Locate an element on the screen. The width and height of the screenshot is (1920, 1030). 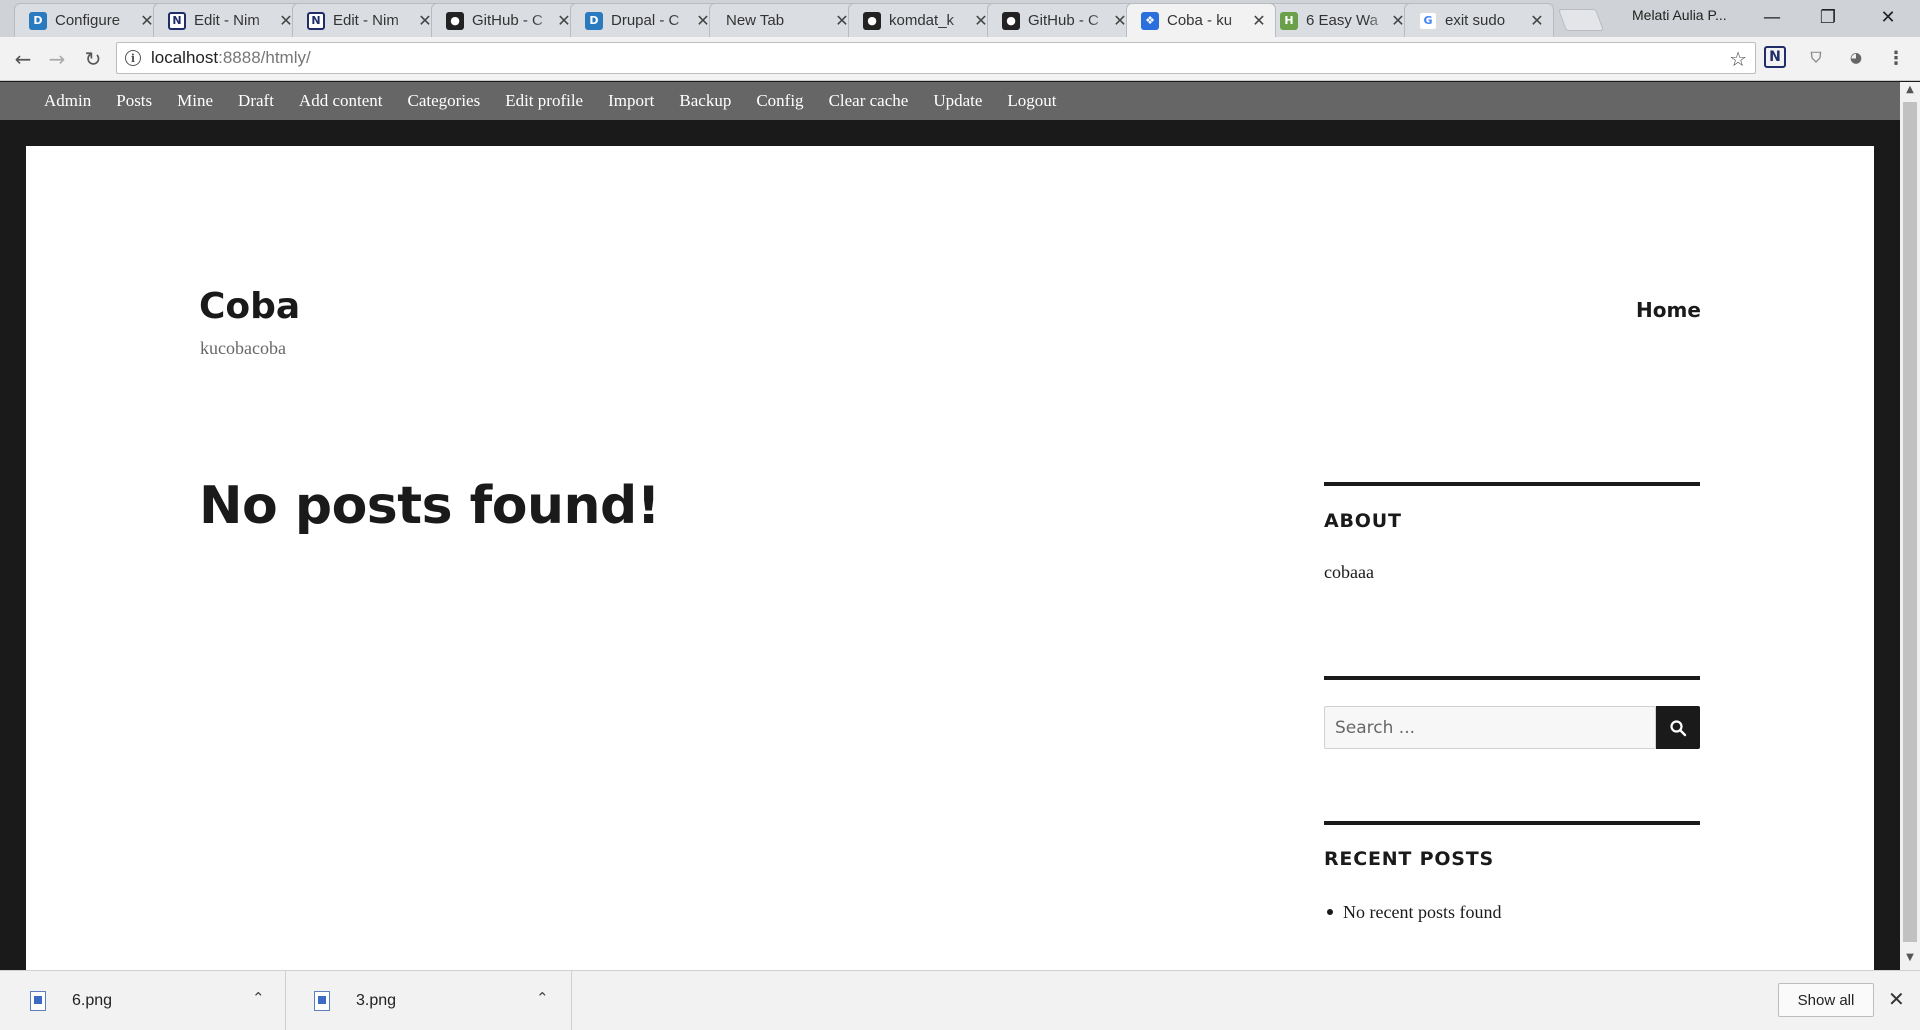
categories-link: Categories is located at coordinates (444, 101).